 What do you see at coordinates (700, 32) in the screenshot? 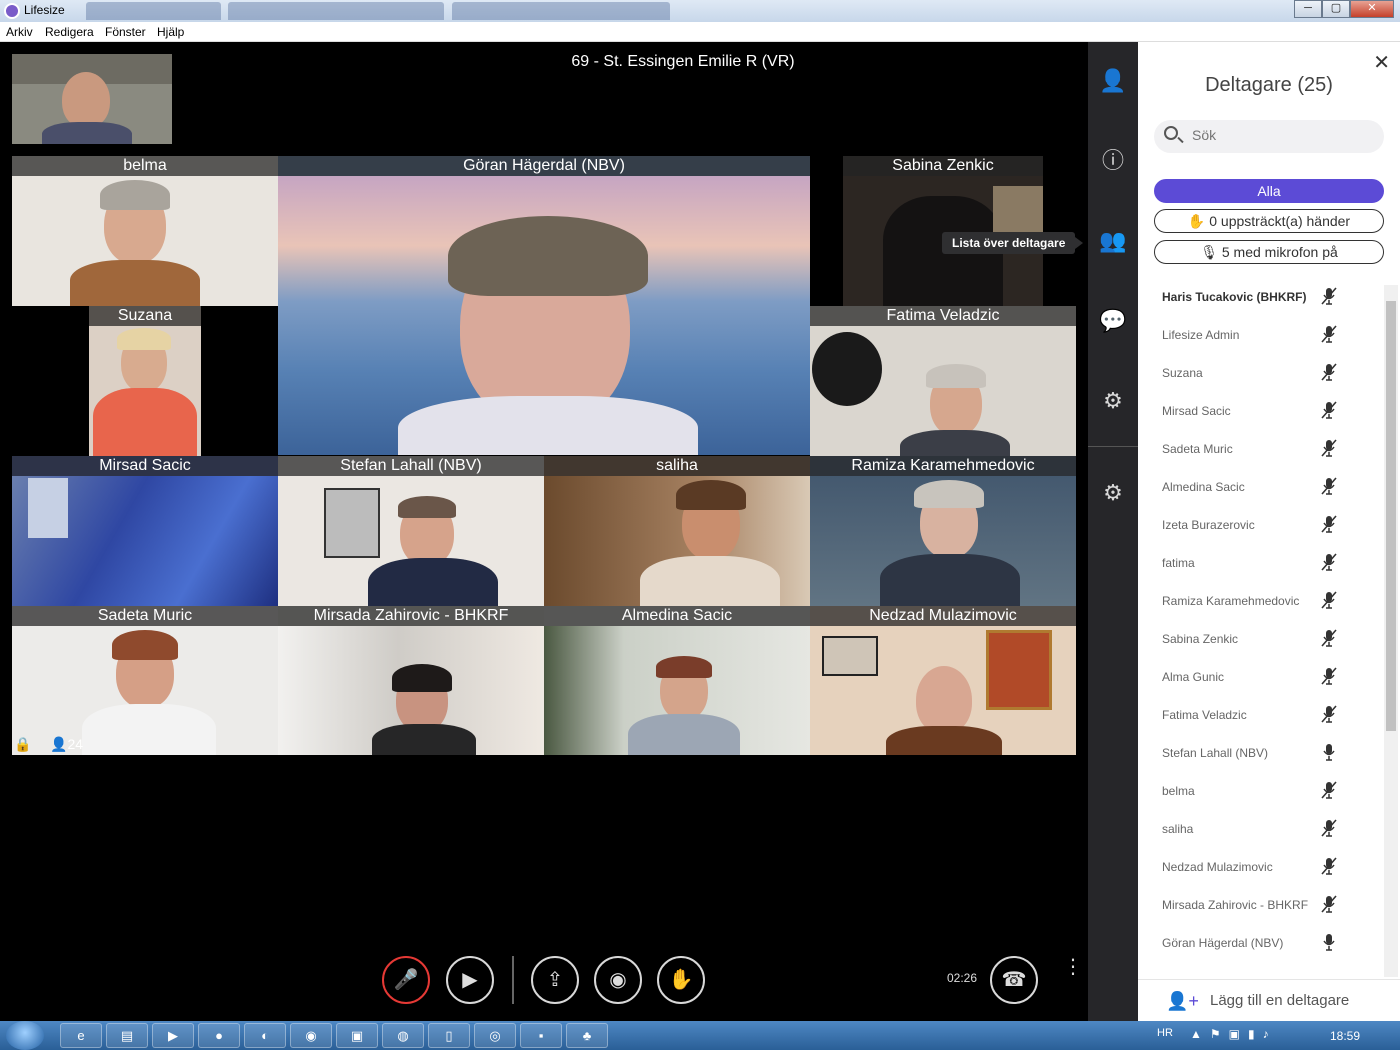
I see `menu-bar: Arkiv Redigera Fönster Hjälp` at bounding box center [700, 32].